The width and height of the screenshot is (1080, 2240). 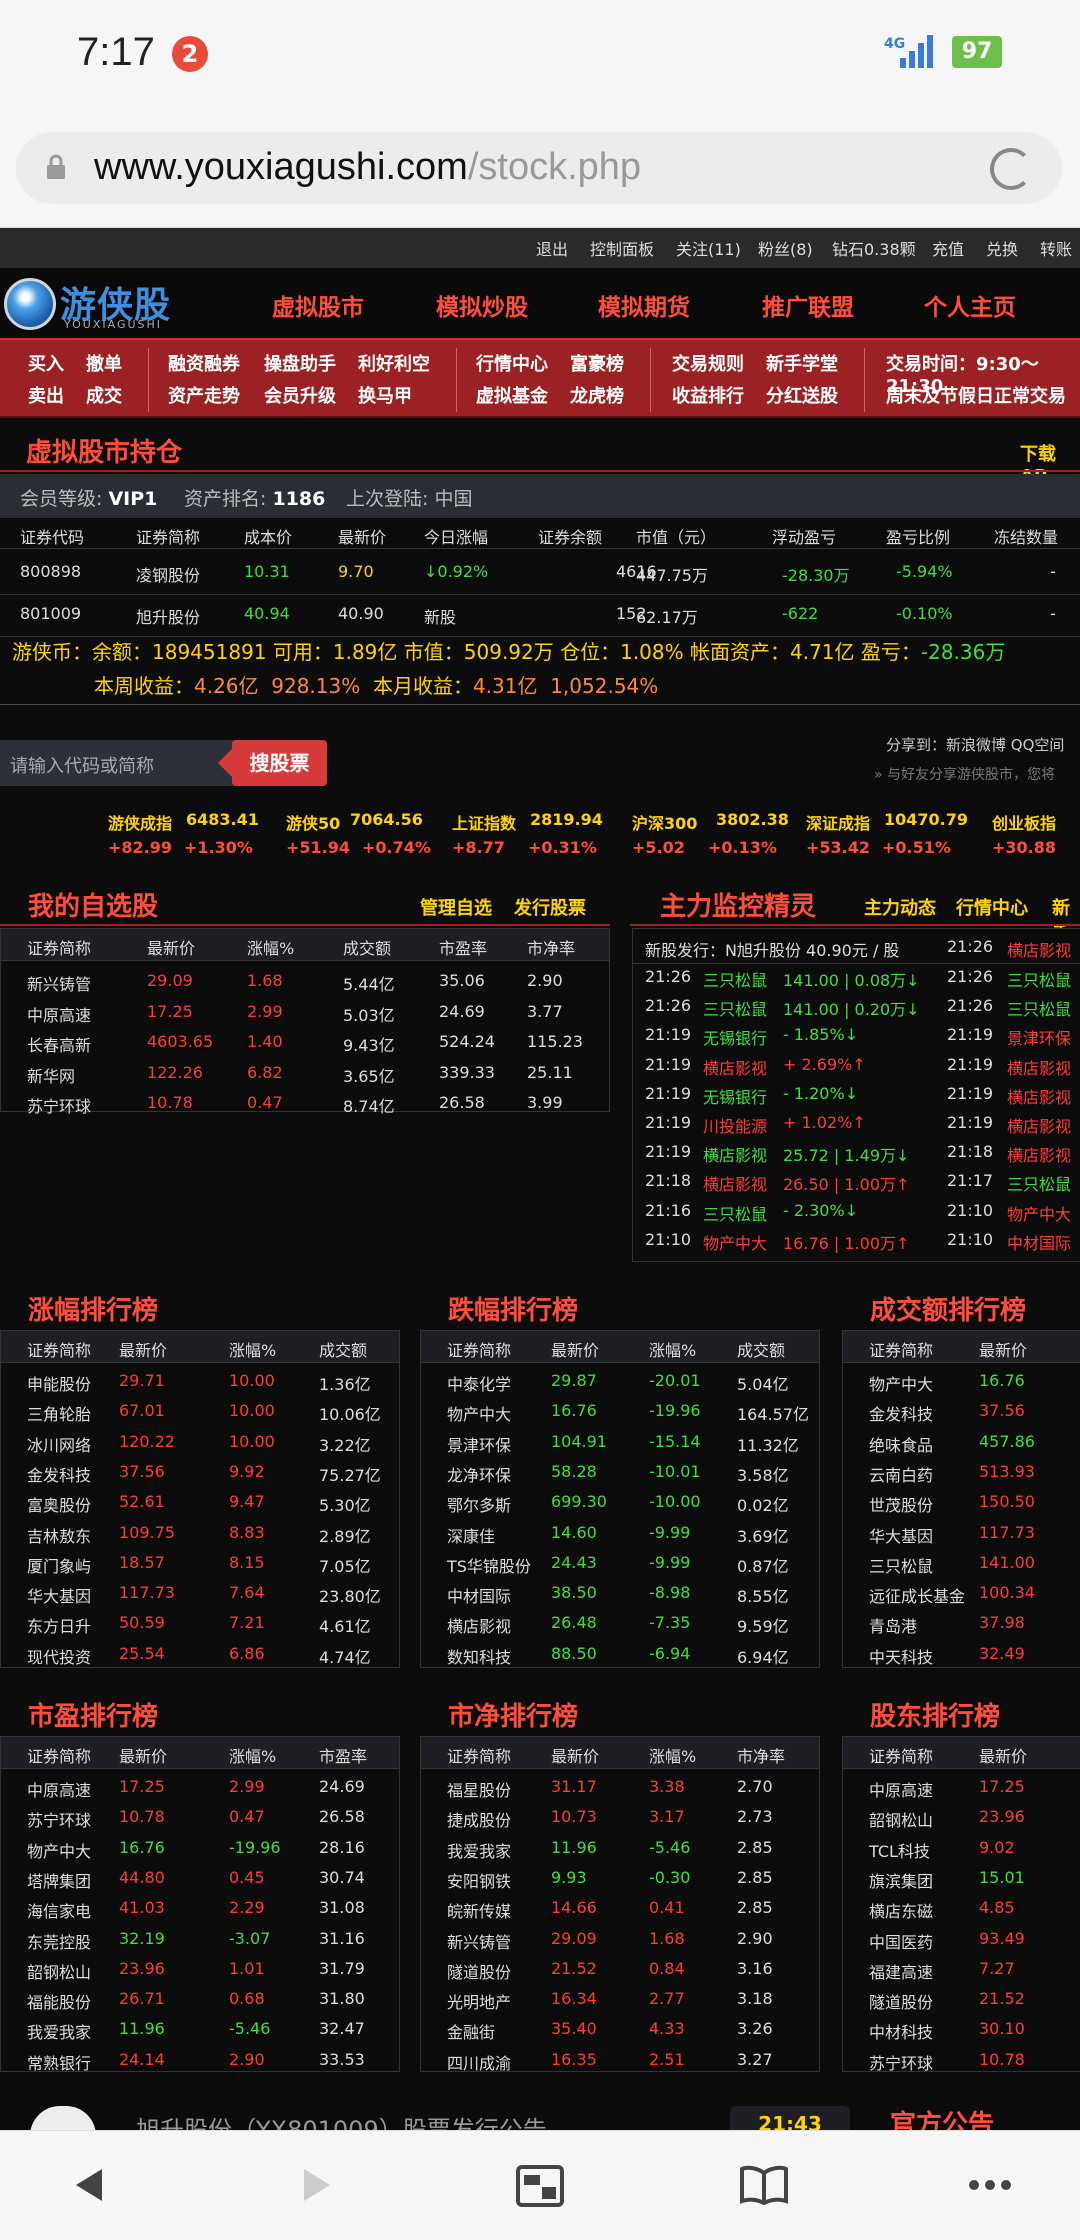 I want to click on watchlist-cell: 中原高速, so click(x=59, y=1014).